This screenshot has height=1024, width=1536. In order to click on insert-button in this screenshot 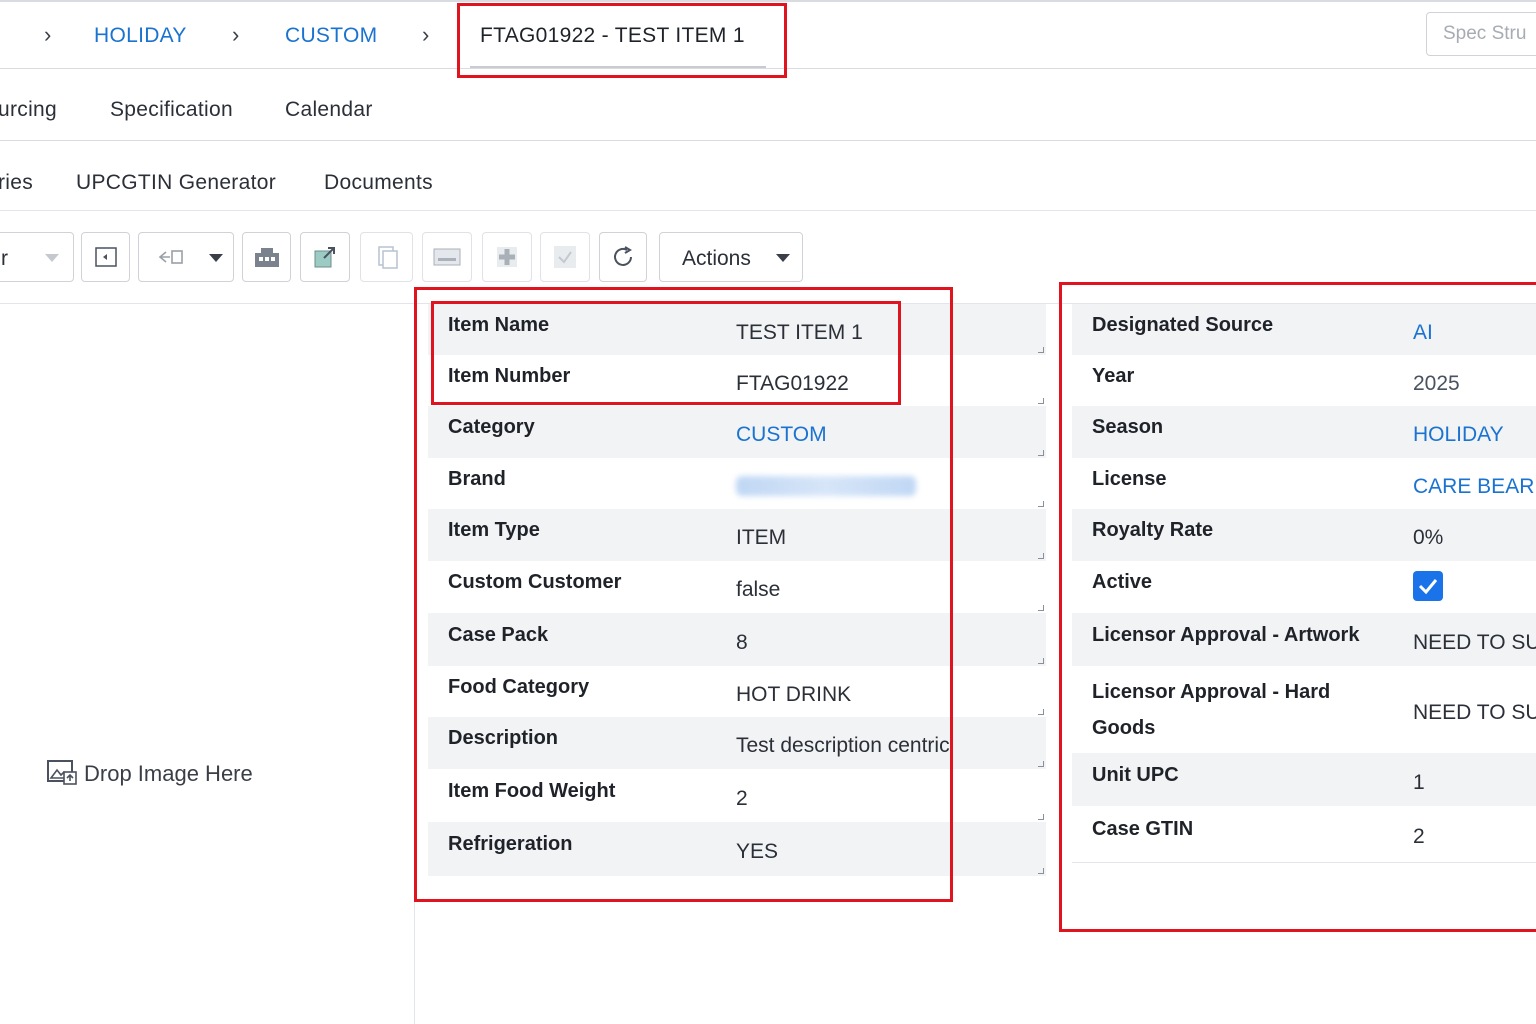, I will do `click(105, 257)`.